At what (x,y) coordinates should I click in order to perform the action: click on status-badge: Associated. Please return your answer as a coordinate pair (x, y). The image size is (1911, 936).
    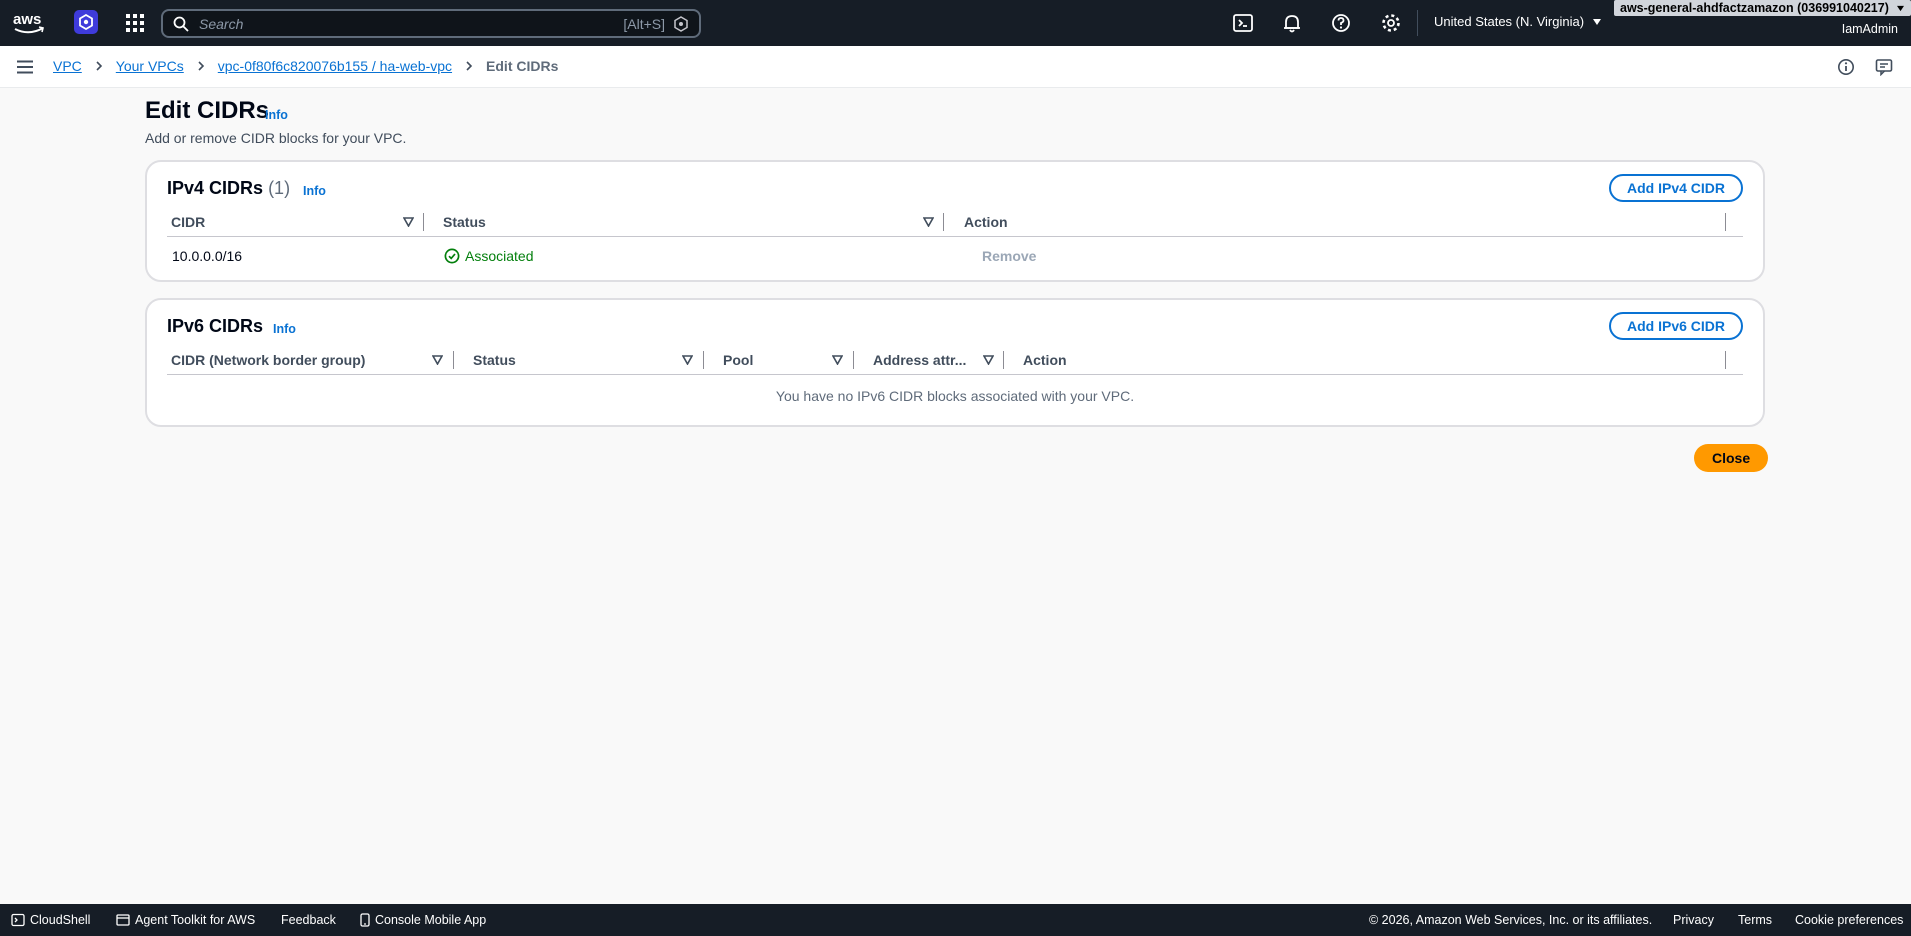
    Looking at the image, I should click on (488, 256).